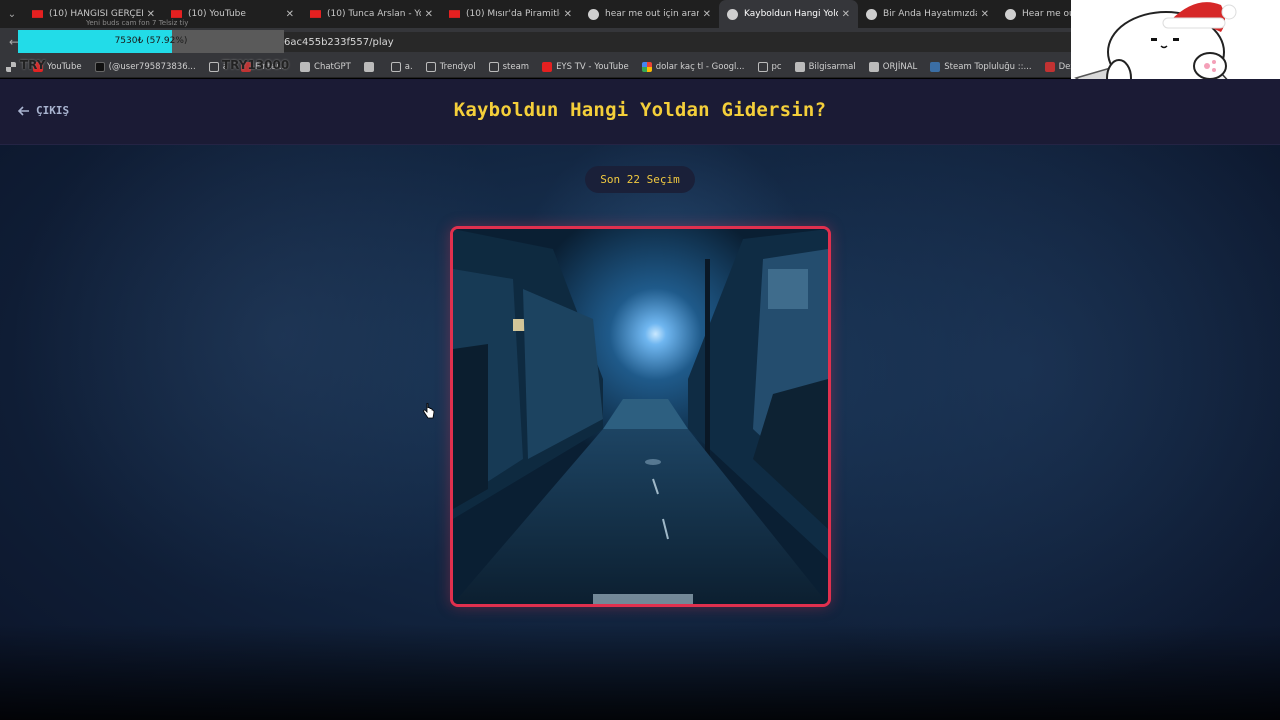 Image resolution: width=1280 pixels, height=720 pixels. Describe the element at coordinates (900, 66) in the screenshot. I see `bookmark-label: ORJİNAL` at that location.